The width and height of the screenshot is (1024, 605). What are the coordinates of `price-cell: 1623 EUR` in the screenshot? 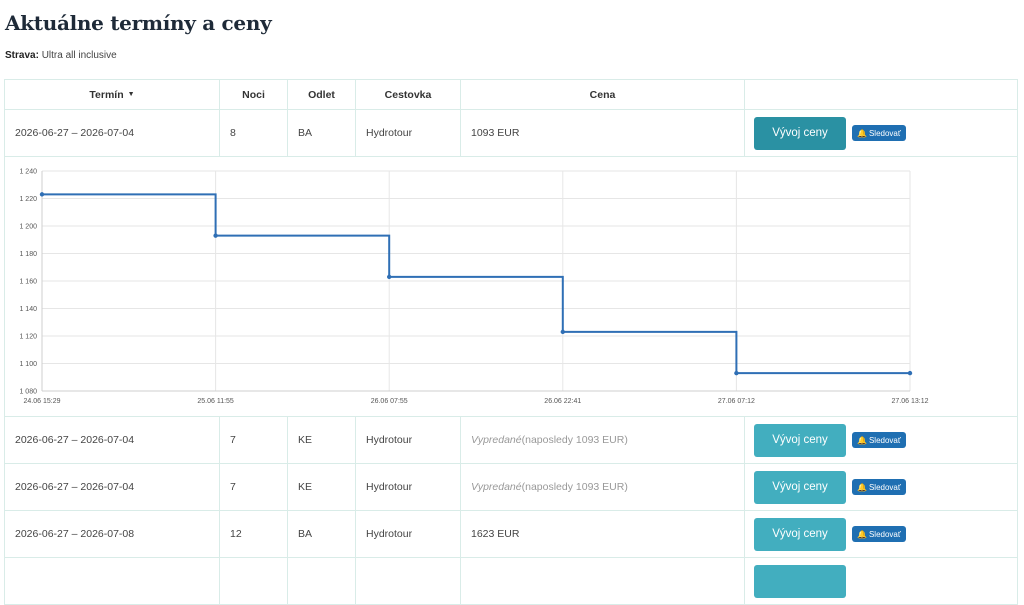 It's located at (603, 534).